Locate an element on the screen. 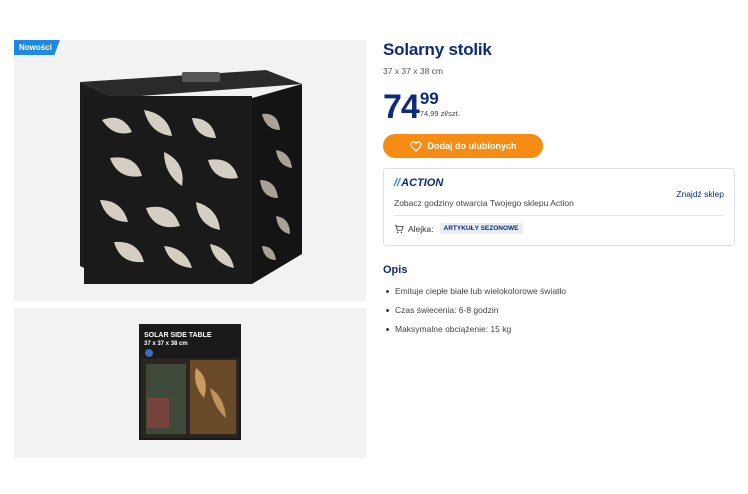 This screenshot has width=748, height=494. product-dimensions: 37 x 37 x 38 cm is located at coordinates (413, 71).